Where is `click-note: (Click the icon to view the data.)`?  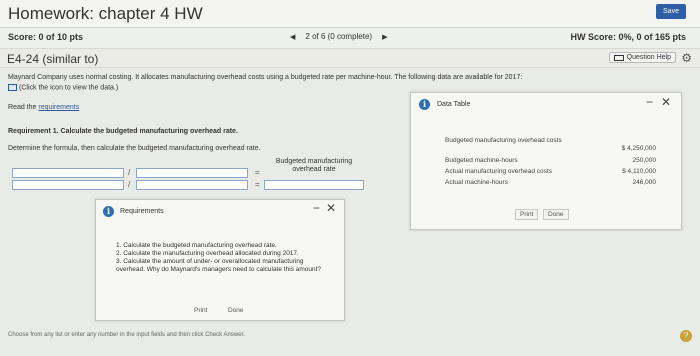 click-note: (Click the icon to view the data.) is located at coordinates (69, 88).